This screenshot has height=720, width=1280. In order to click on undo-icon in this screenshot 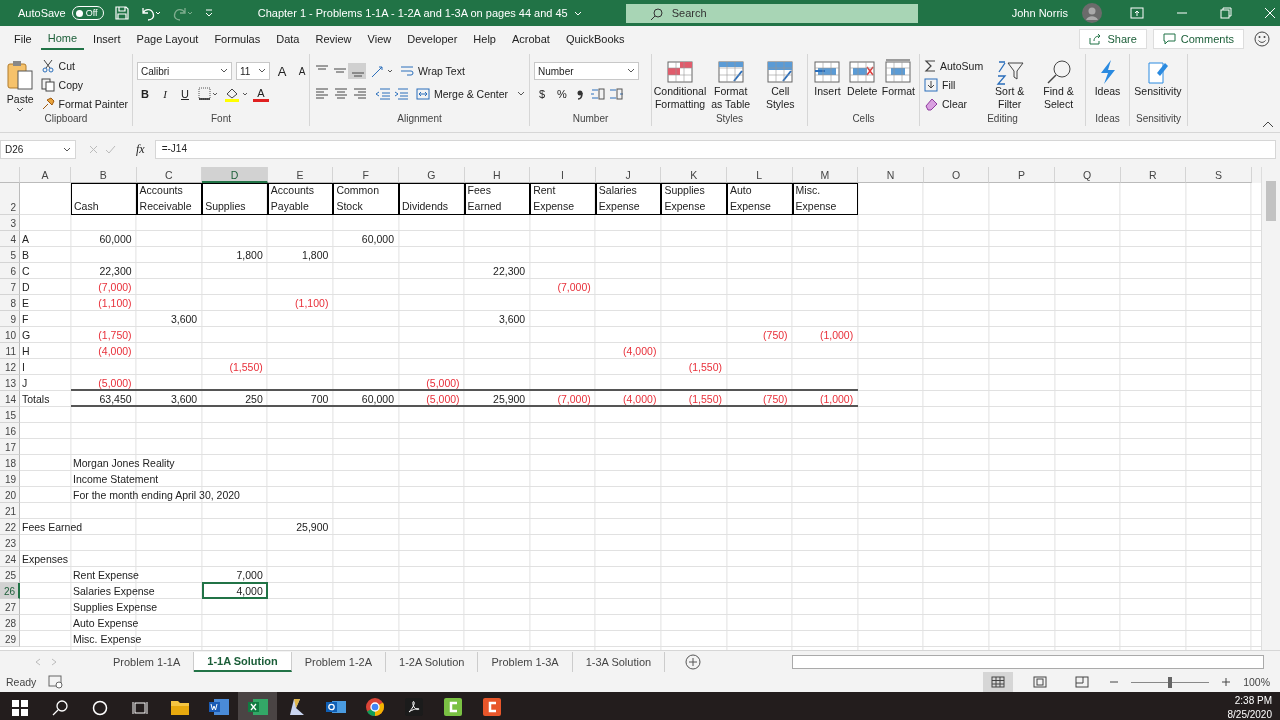, I will do `click(150, 13)`.